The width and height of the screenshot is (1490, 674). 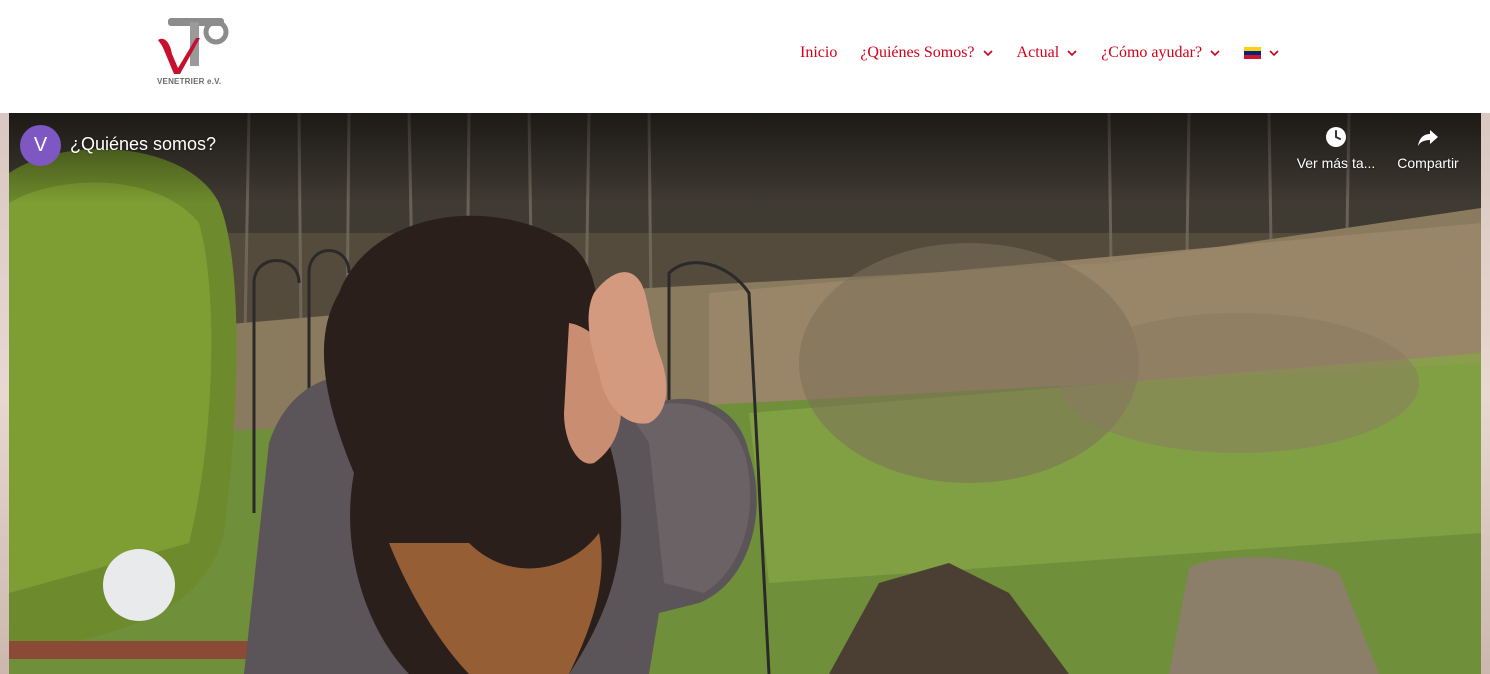 I want to click on video-edge-left, so click(x=4, y=393).